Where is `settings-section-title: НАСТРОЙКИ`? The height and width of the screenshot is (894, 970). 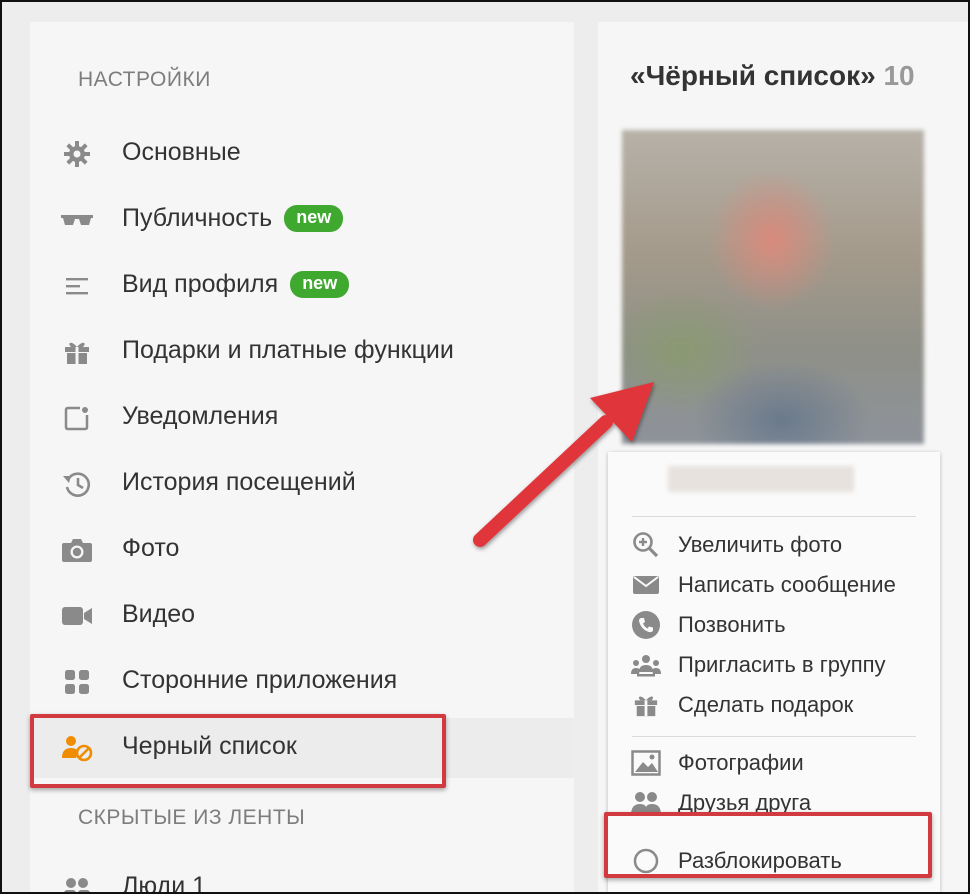 settings-section-title: НАСТРОЙКИ is located at coordinates (144, 79).